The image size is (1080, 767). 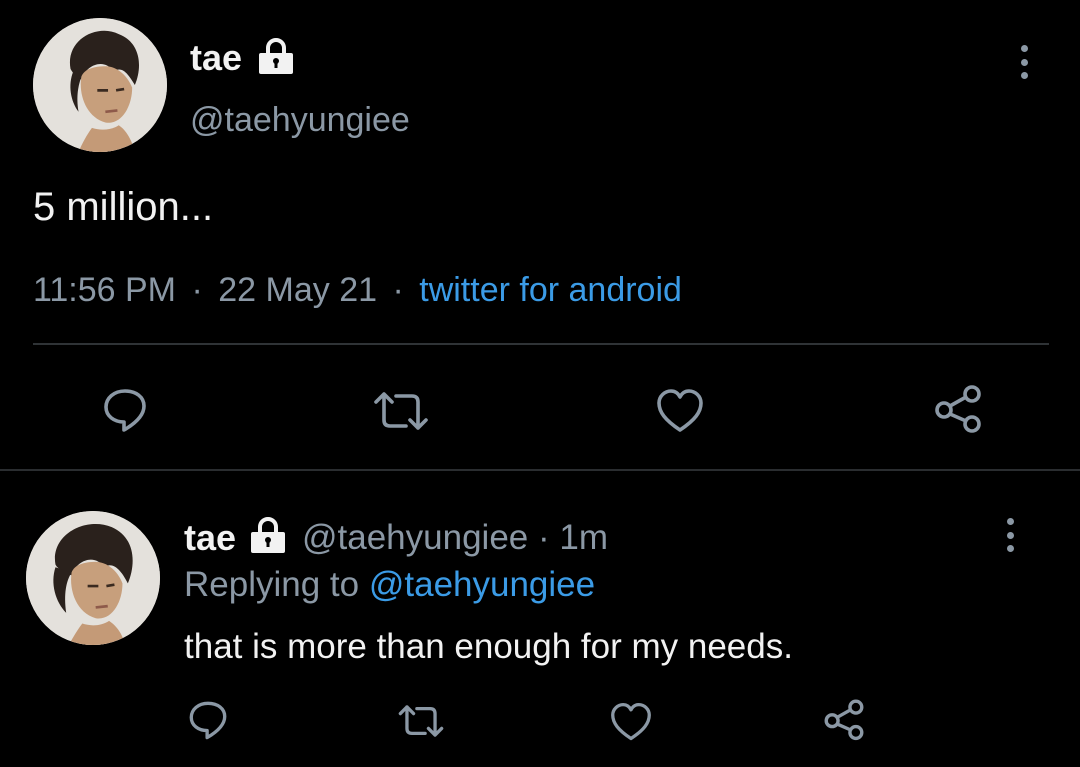 What do you see at coordinates (488, 646) in the screenshot?
I see `reply-tweet-text: that is more than enough for my needs.` at bounding box center [488, 646].